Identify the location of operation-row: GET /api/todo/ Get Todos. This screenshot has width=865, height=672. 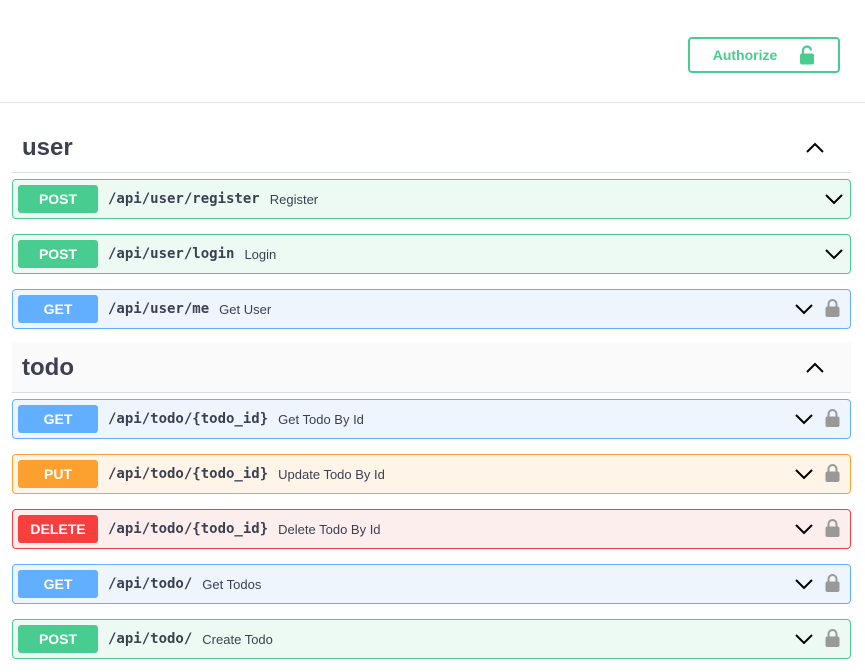
(431, 584).